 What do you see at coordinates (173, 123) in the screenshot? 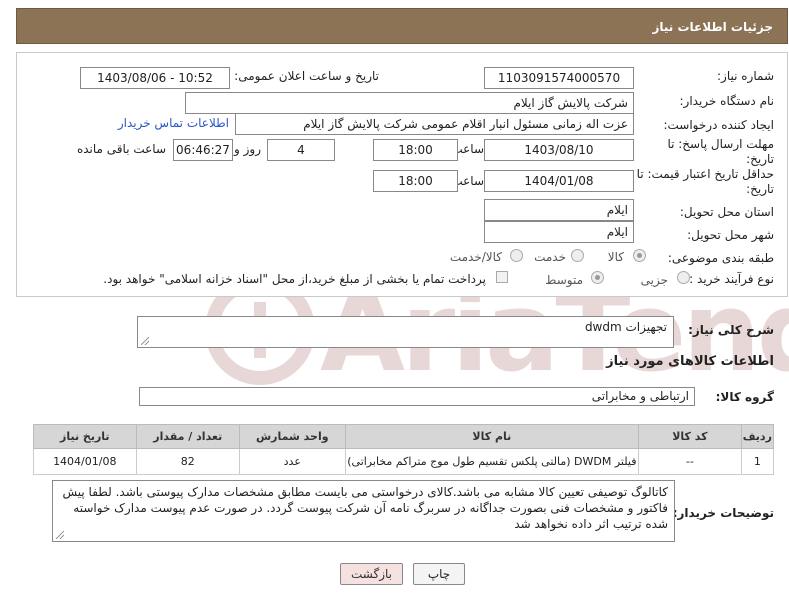
I see `buyer-contact-link: اطلاعات تماس خریدار` at bounding box center [173, 123].